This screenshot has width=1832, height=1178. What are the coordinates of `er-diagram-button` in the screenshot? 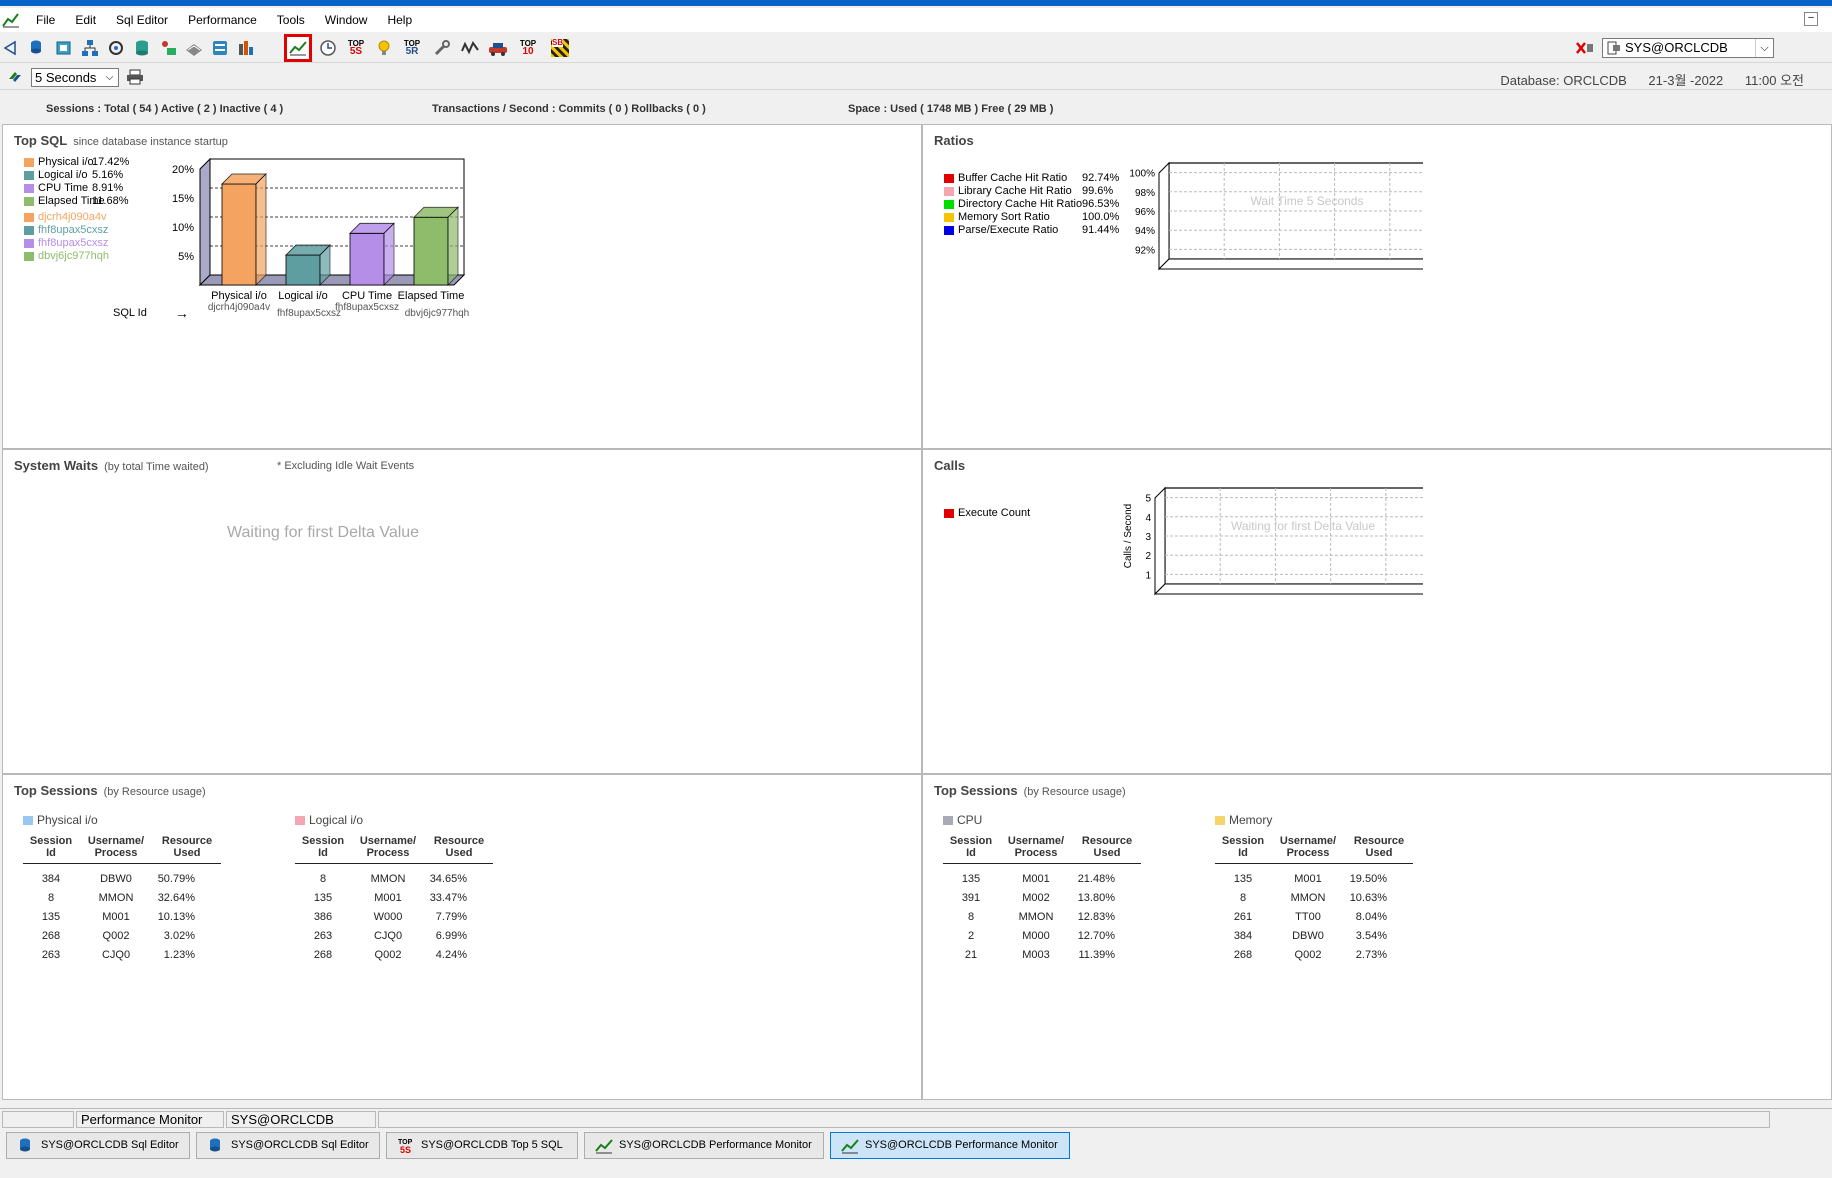 It's located at (90, 48).